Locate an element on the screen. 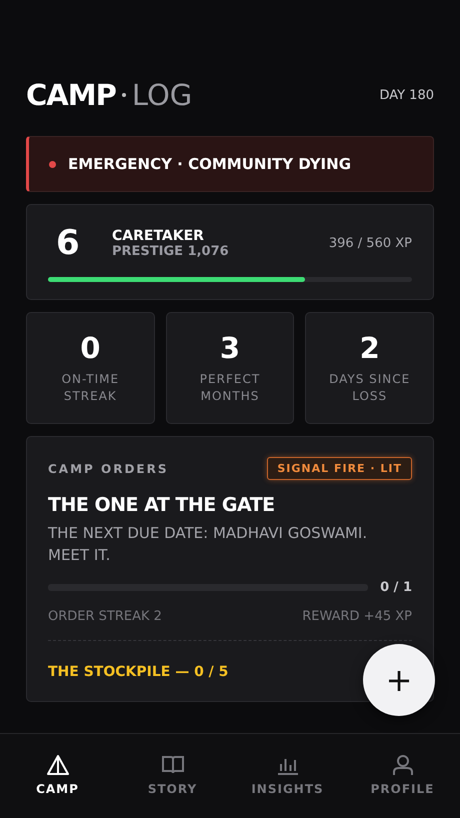 The width and height of the screenshot is (460, 818). level-number: 6 is located at coordinates (68, 243).